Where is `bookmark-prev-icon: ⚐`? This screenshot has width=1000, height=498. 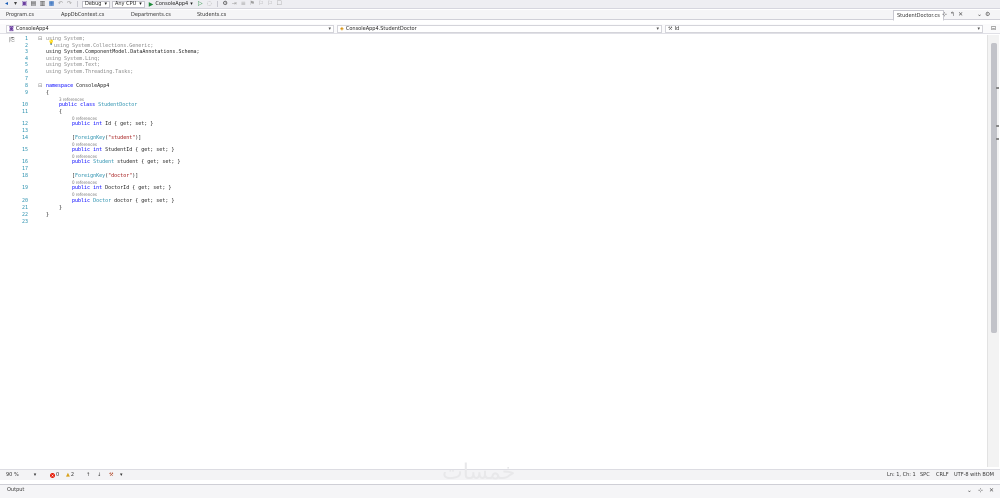 bookmark-prev-icon: ⚐ is located at coordinates (261, 4).